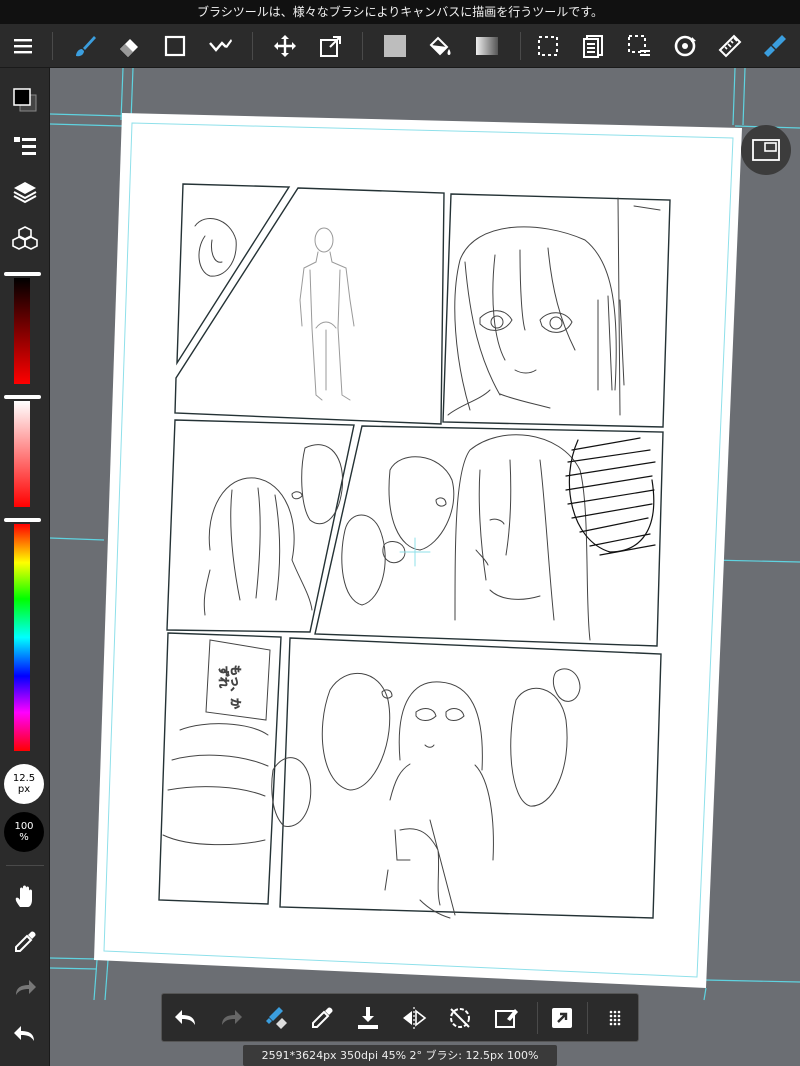 This screenshot has width=800, height=1066. Describe the element at coordinates (285, 46) in the screenshot. I see `move-icon` at that location.